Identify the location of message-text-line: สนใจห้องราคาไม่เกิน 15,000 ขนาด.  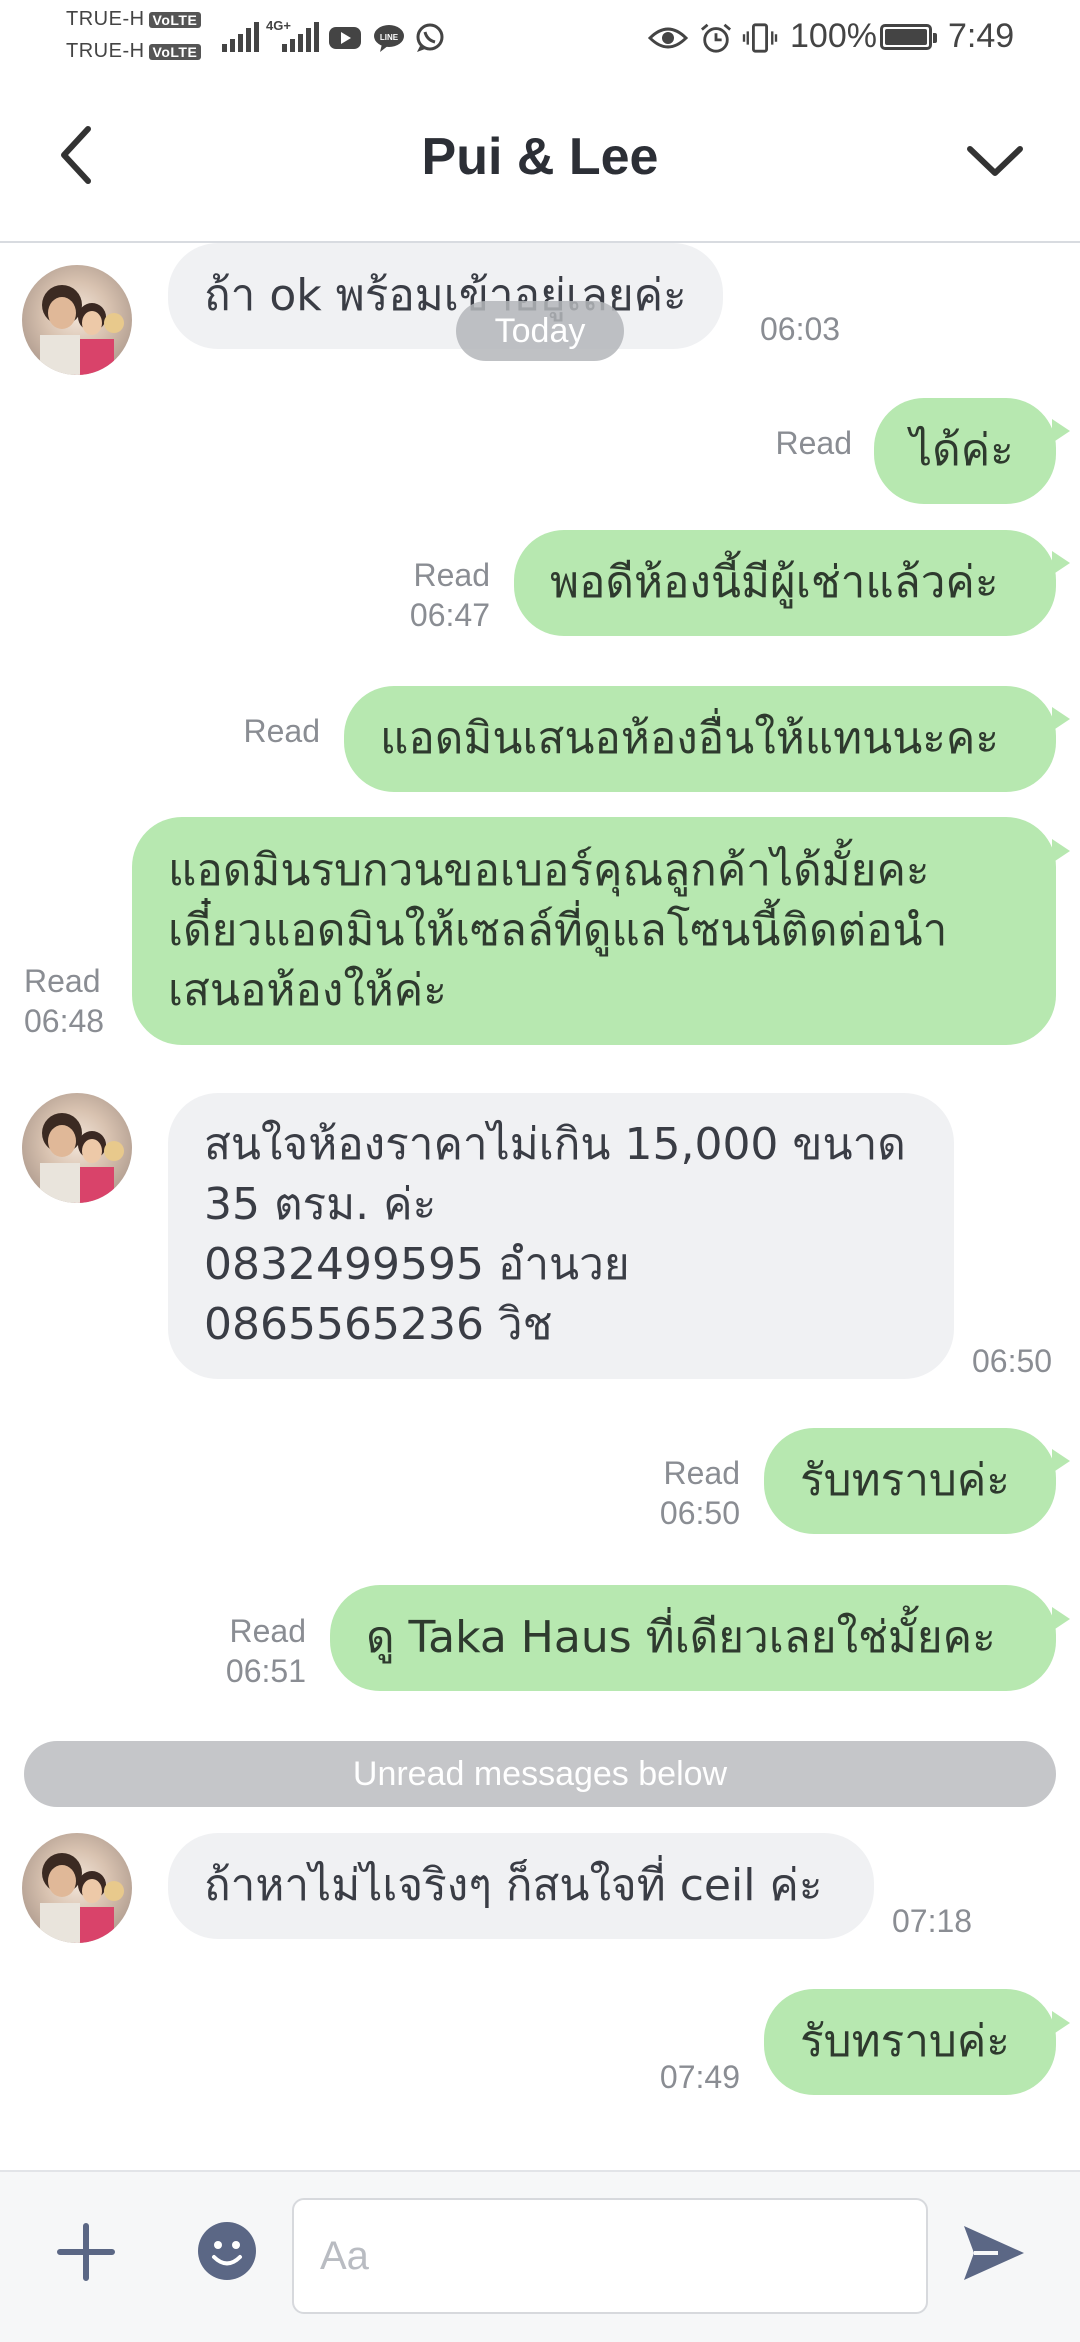
(555, 1144).